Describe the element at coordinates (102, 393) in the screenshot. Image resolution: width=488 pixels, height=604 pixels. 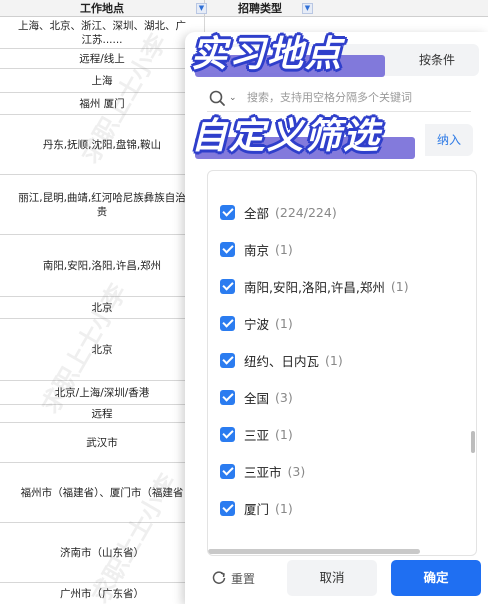
I see `table-cell-location: 北京/上海/深圳/香港` at that location.